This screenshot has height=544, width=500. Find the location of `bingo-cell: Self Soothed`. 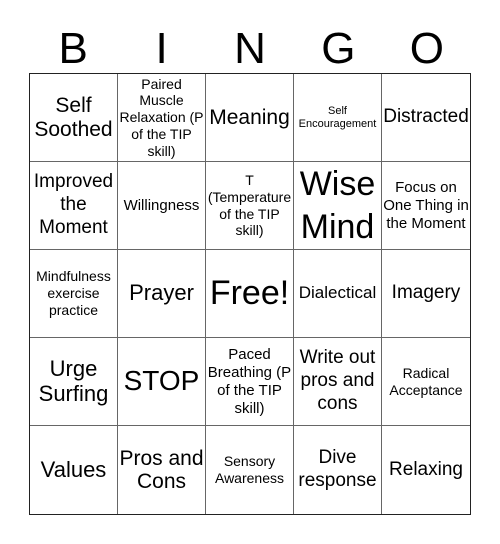

bingo-cell: Self Soothed is located at coordinates (74, 118).